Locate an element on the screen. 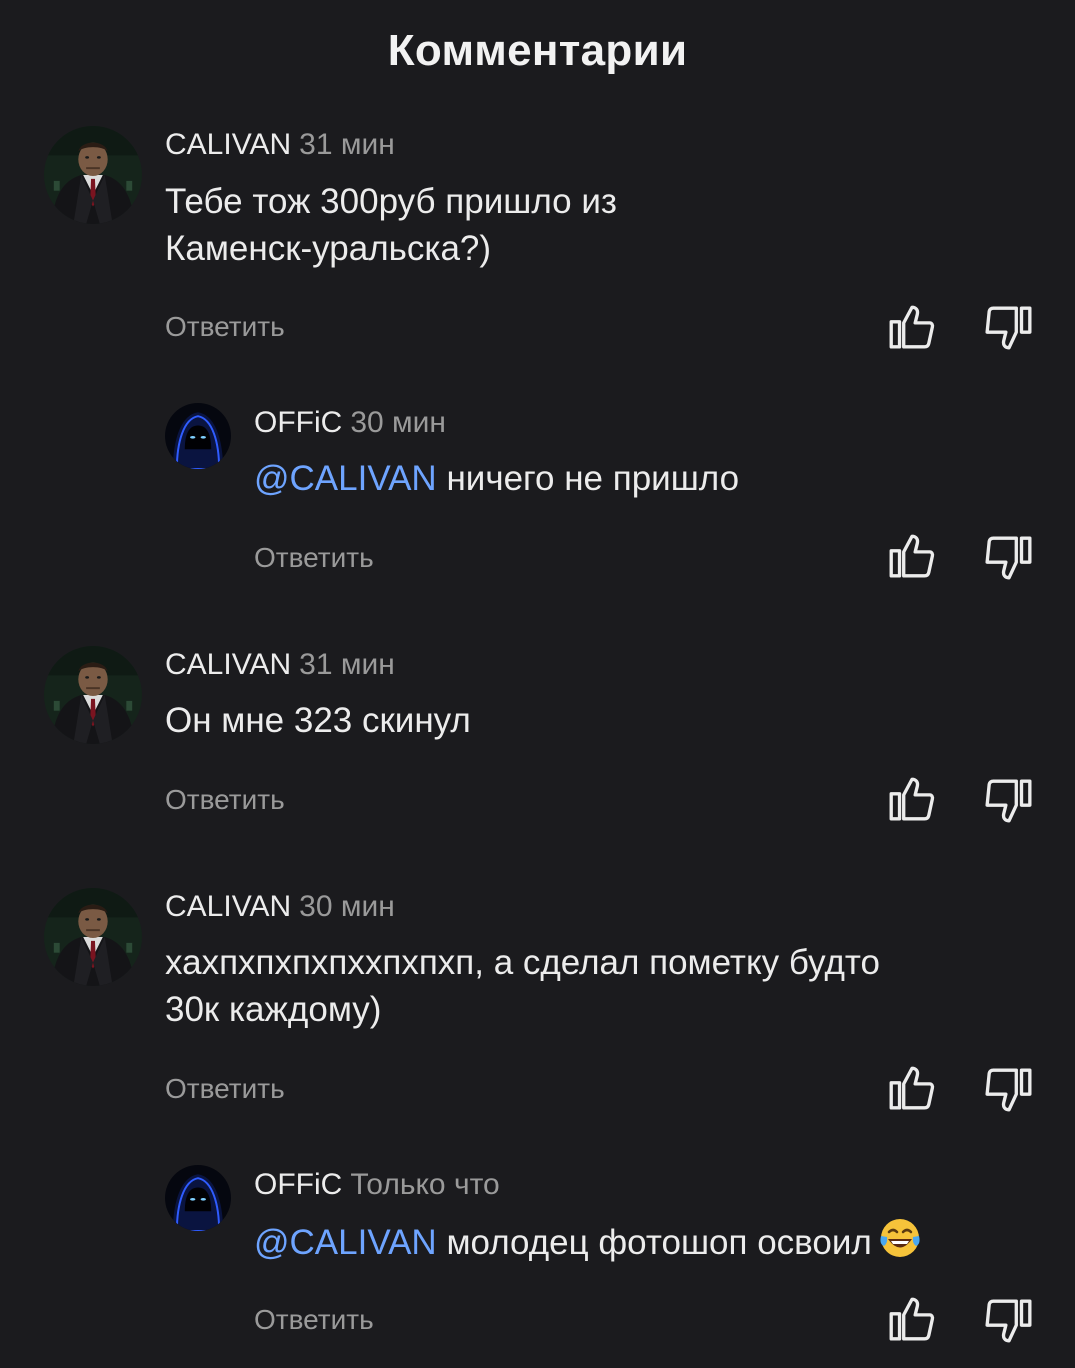 The image size is (1075, 1368). comment-meta: OFFiC Только что is located at coordinates (377, 1185).